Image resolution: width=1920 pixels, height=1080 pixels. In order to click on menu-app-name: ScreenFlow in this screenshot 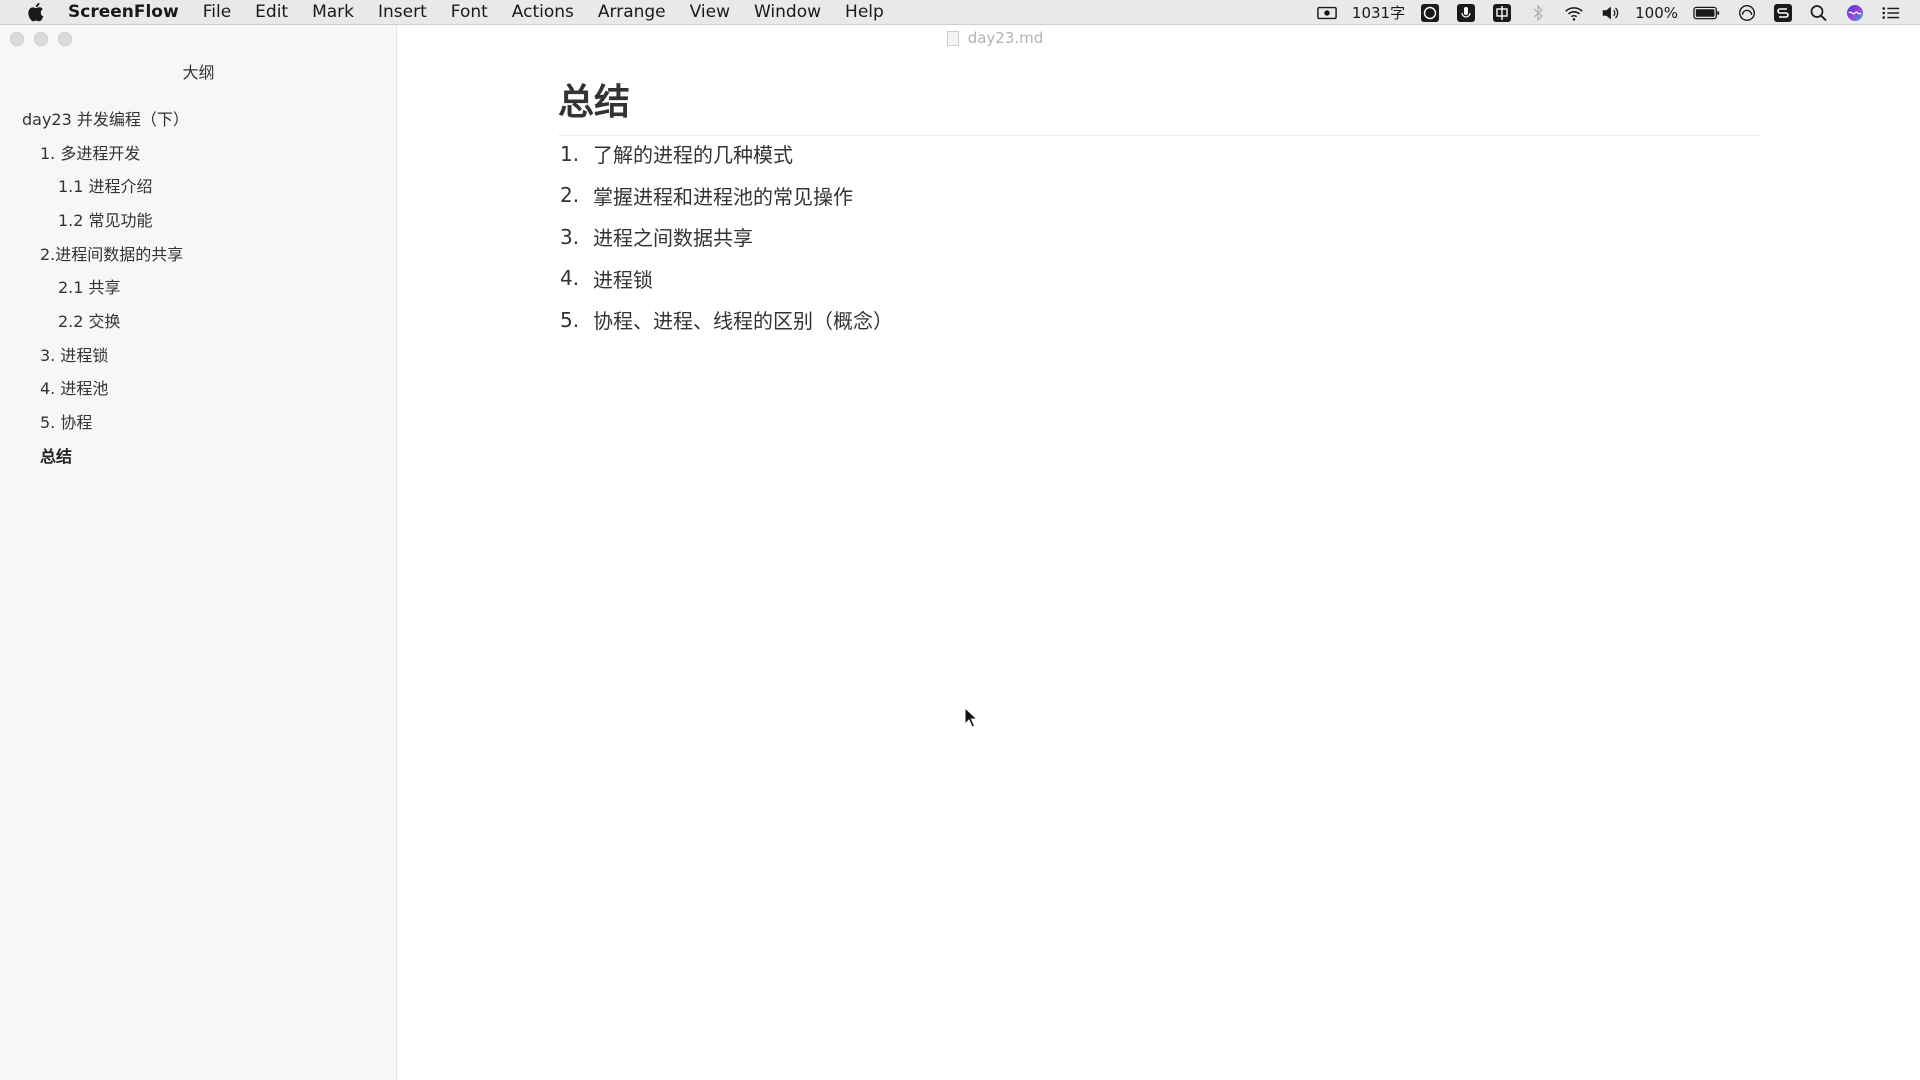, I will do `click(123, 12)`.